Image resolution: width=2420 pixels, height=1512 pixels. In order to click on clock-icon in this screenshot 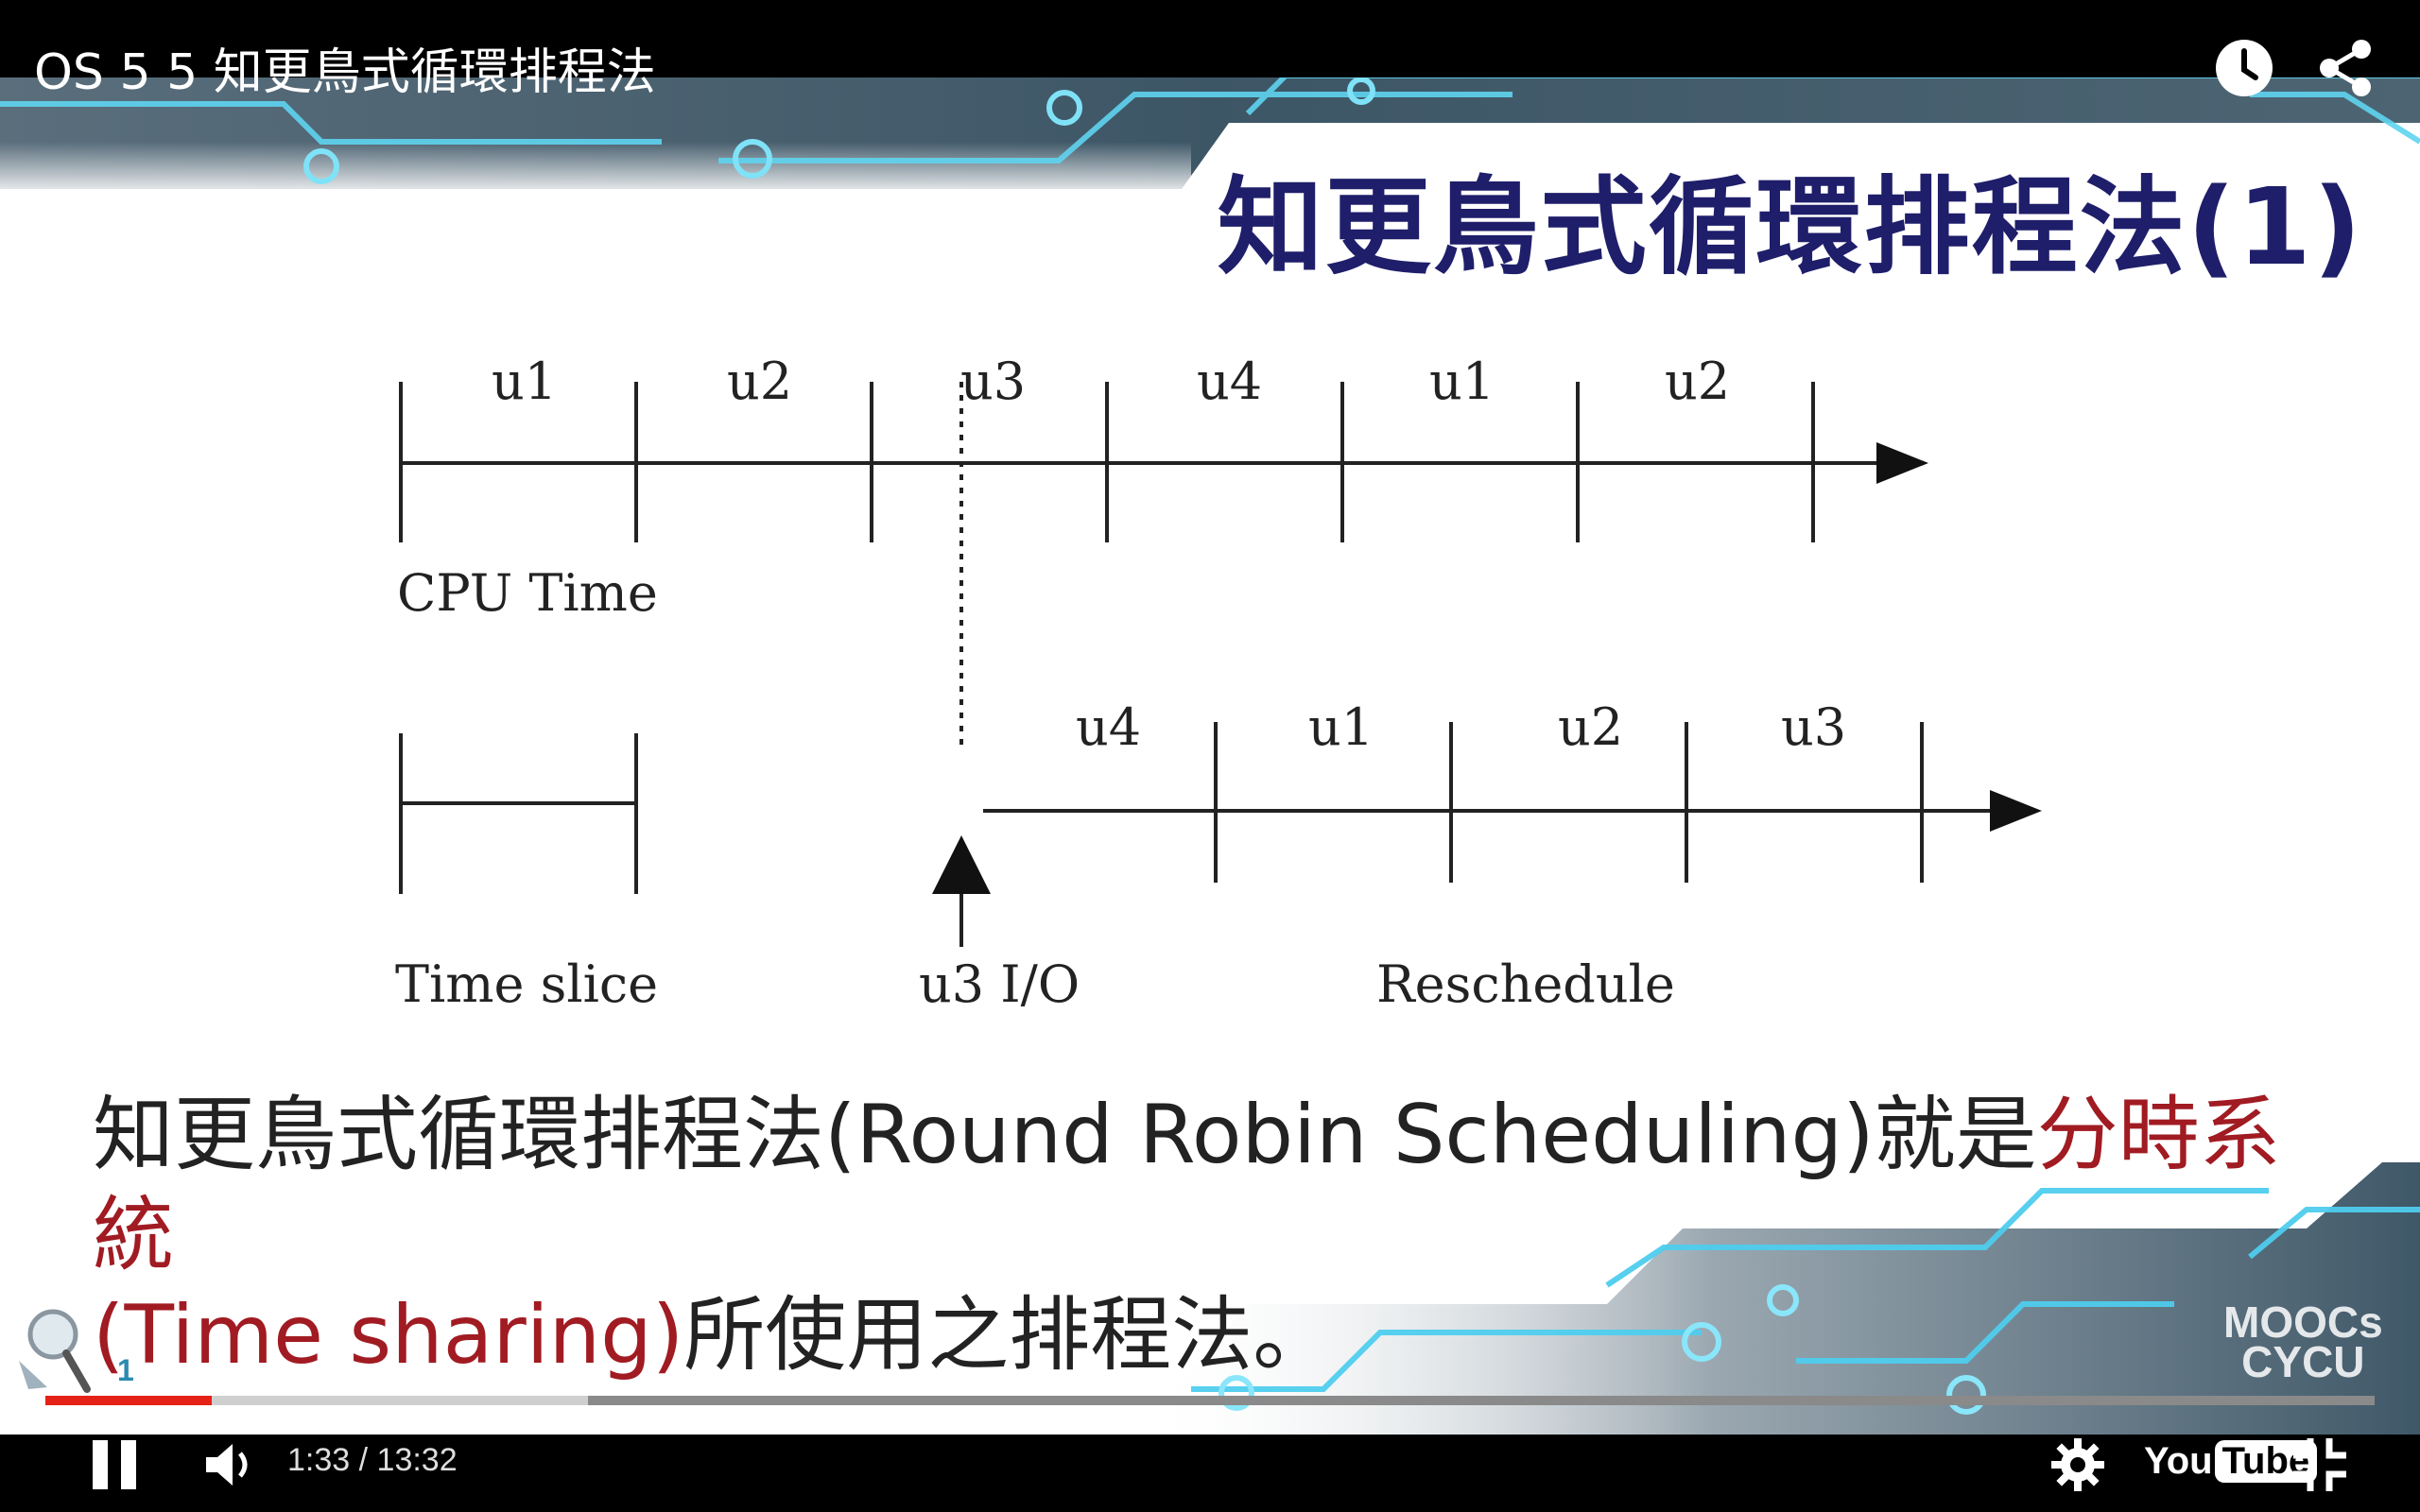, I will do `click(2245, 68)`.